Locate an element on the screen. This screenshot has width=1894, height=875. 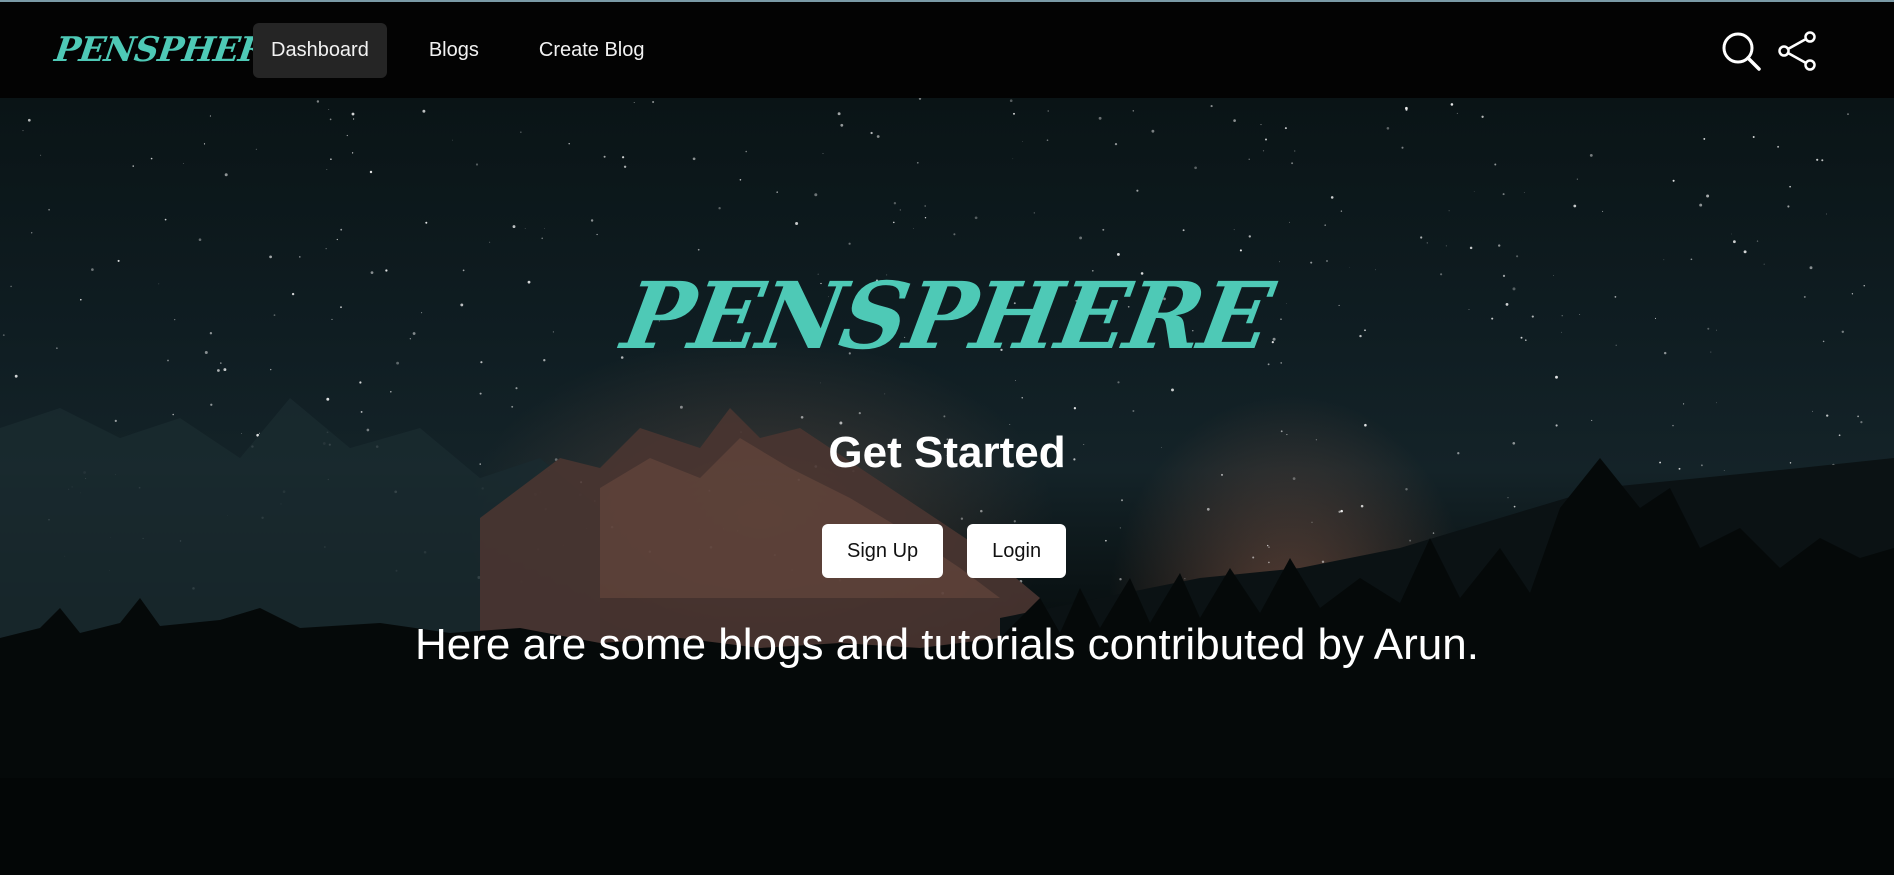
nav-link-dashboard: Dashboard is located at coordinates (320, 50).